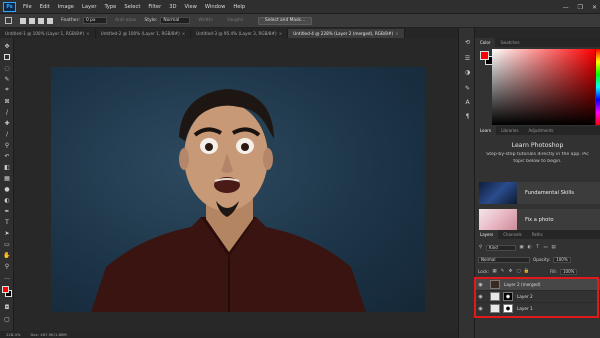 The height and width of the screenshot is (338, 600). What do you see at coordinates (484, 55) in the screenshot?
I see `foreground-swatch` at bounding box center [484, 55].